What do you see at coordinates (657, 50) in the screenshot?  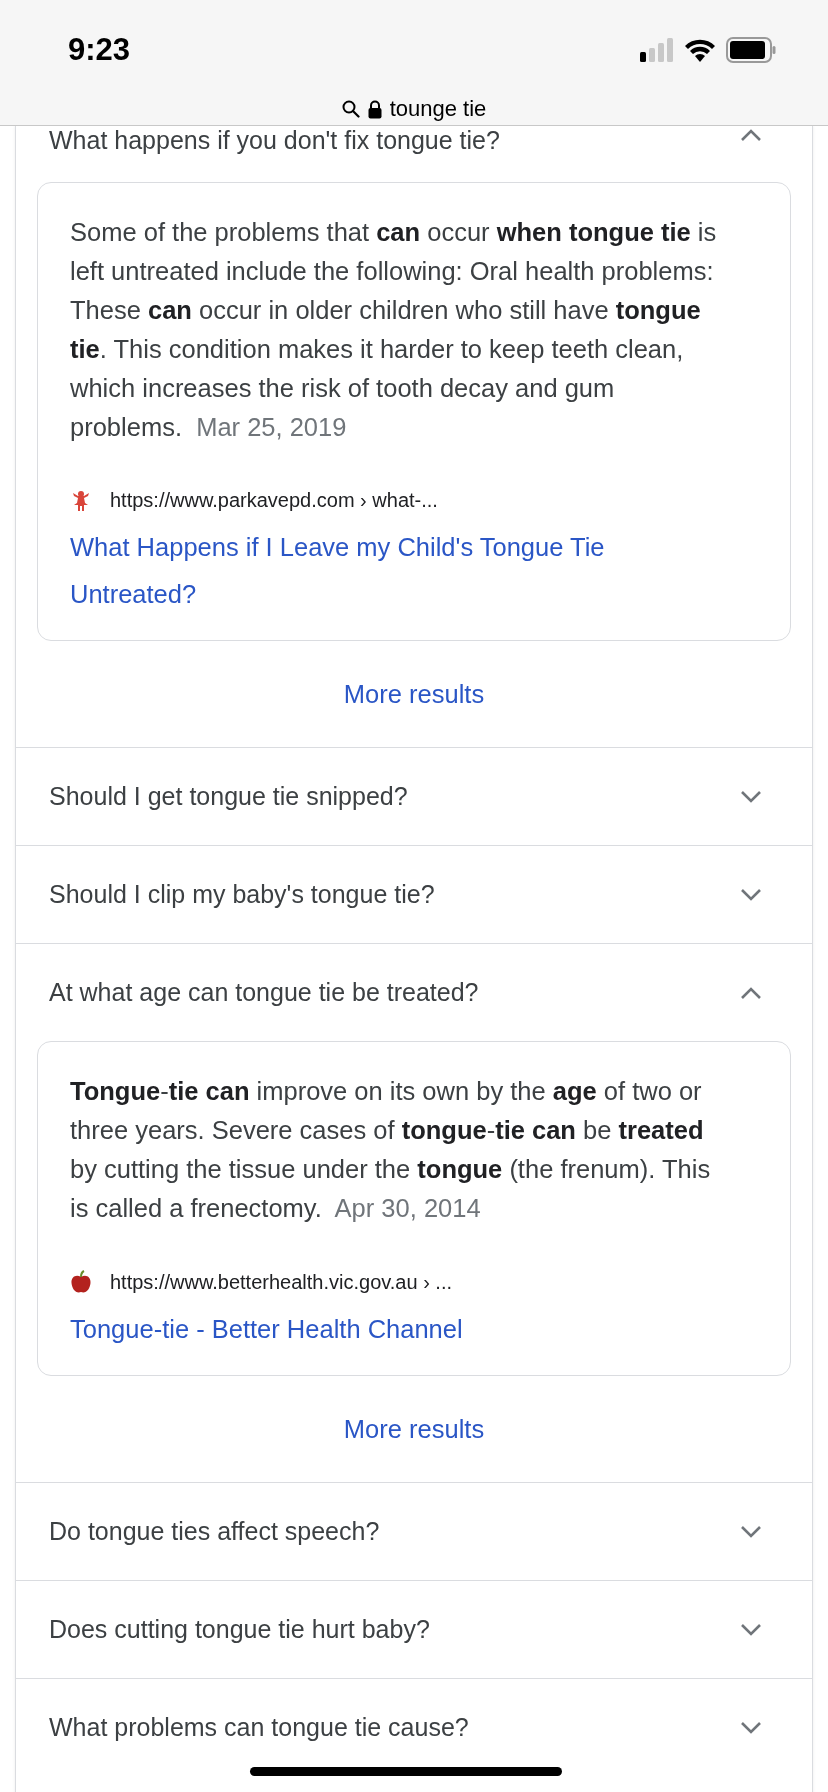 I see `signal-icon` at bounding box center [657, 50].